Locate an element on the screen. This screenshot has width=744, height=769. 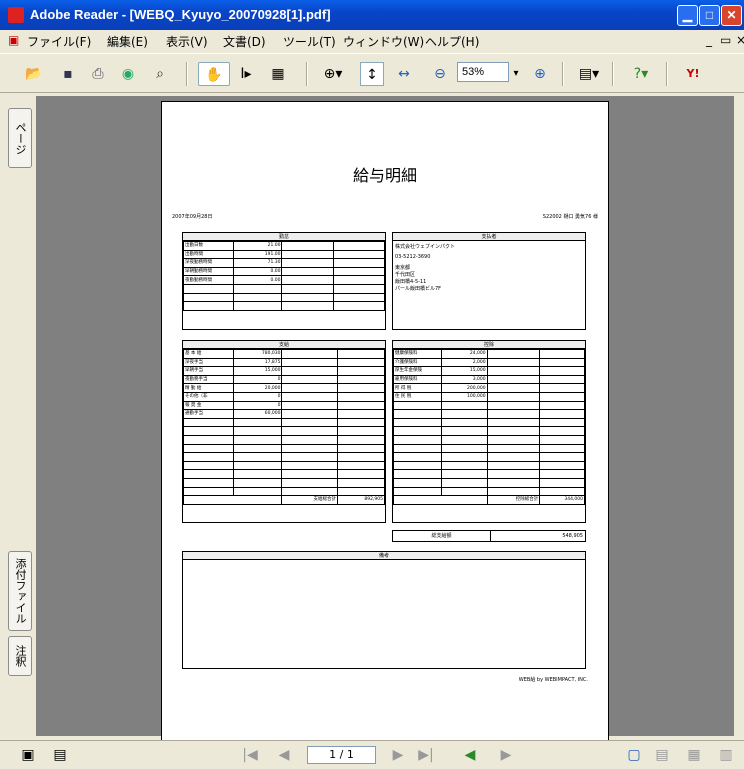
zoom-dropdown-icon: ▾ is located at coordinates (516, 74).